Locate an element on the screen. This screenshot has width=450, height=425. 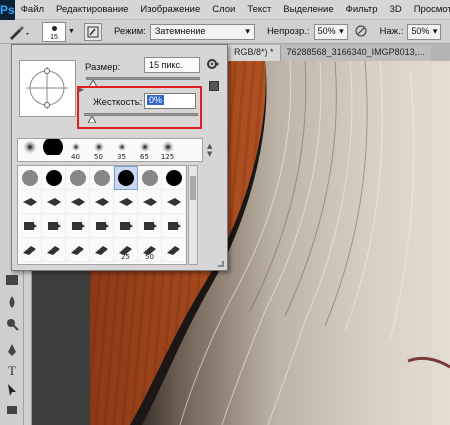
size-input: 15 пикс. is located at coordinates (172, 65).